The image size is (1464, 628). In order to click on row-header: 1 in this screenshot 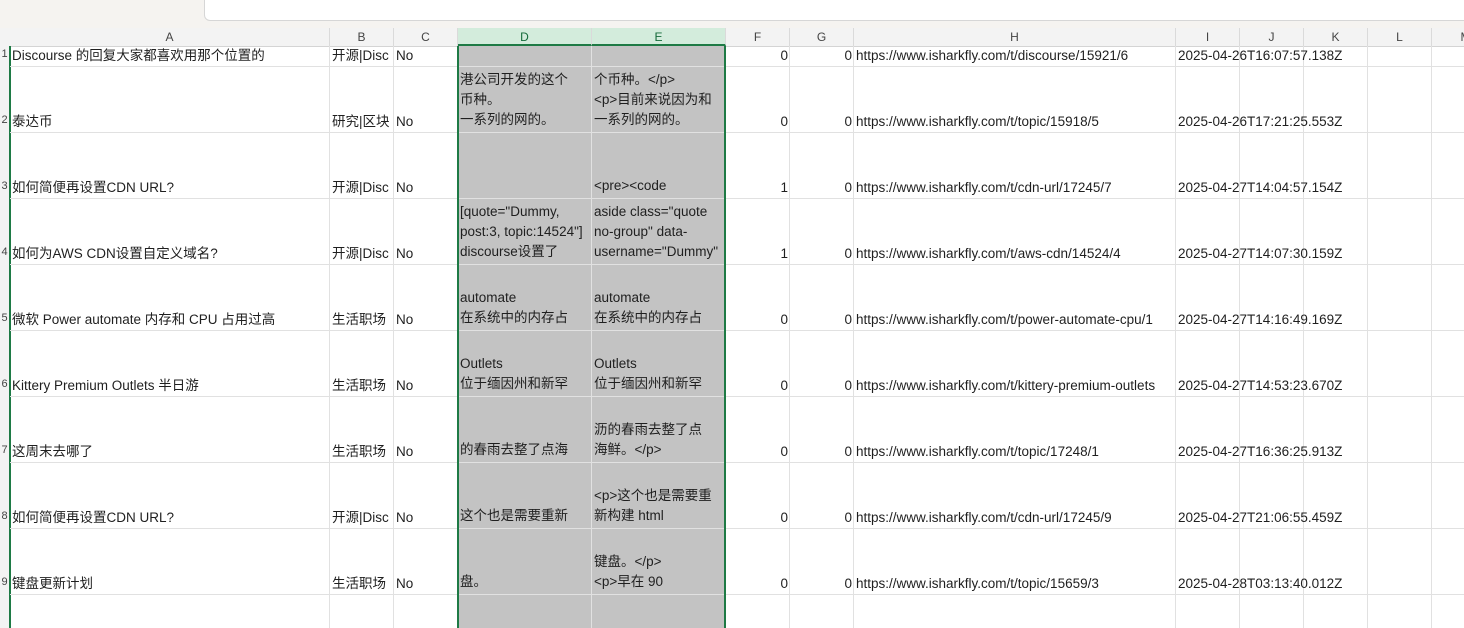, I will do `click(4, 54)`.